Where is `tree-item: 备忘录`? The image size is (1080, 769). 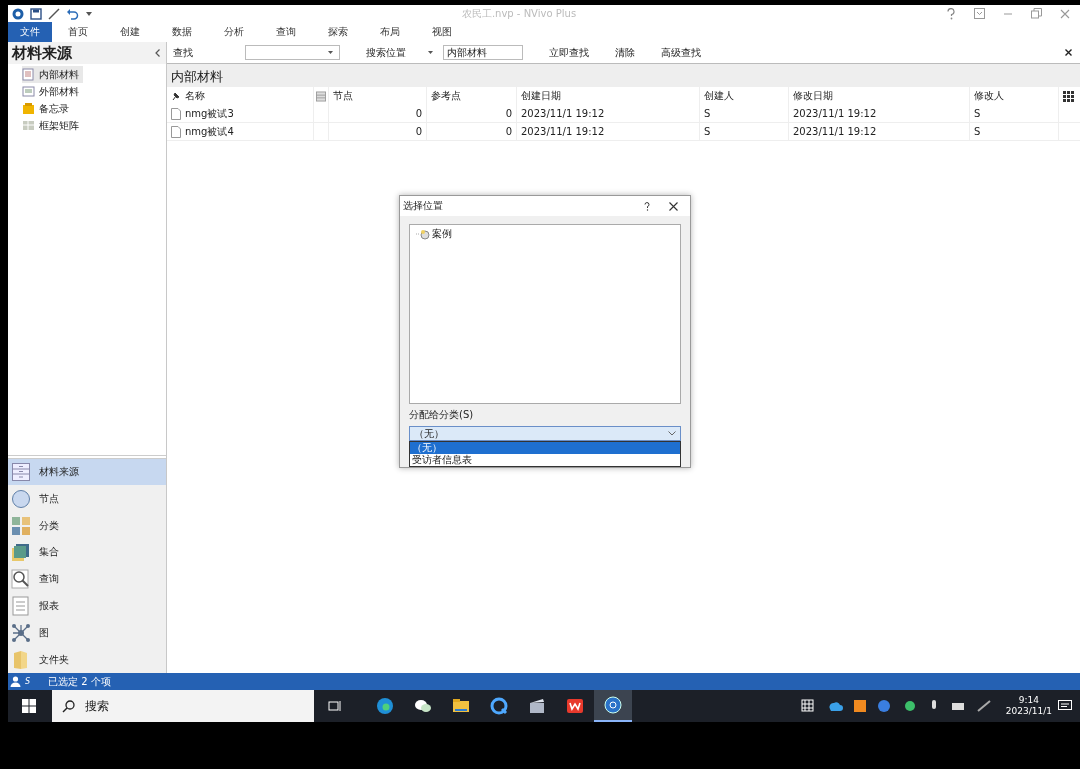
tree-item: 备忘录 is located at coordinates (47, 108).